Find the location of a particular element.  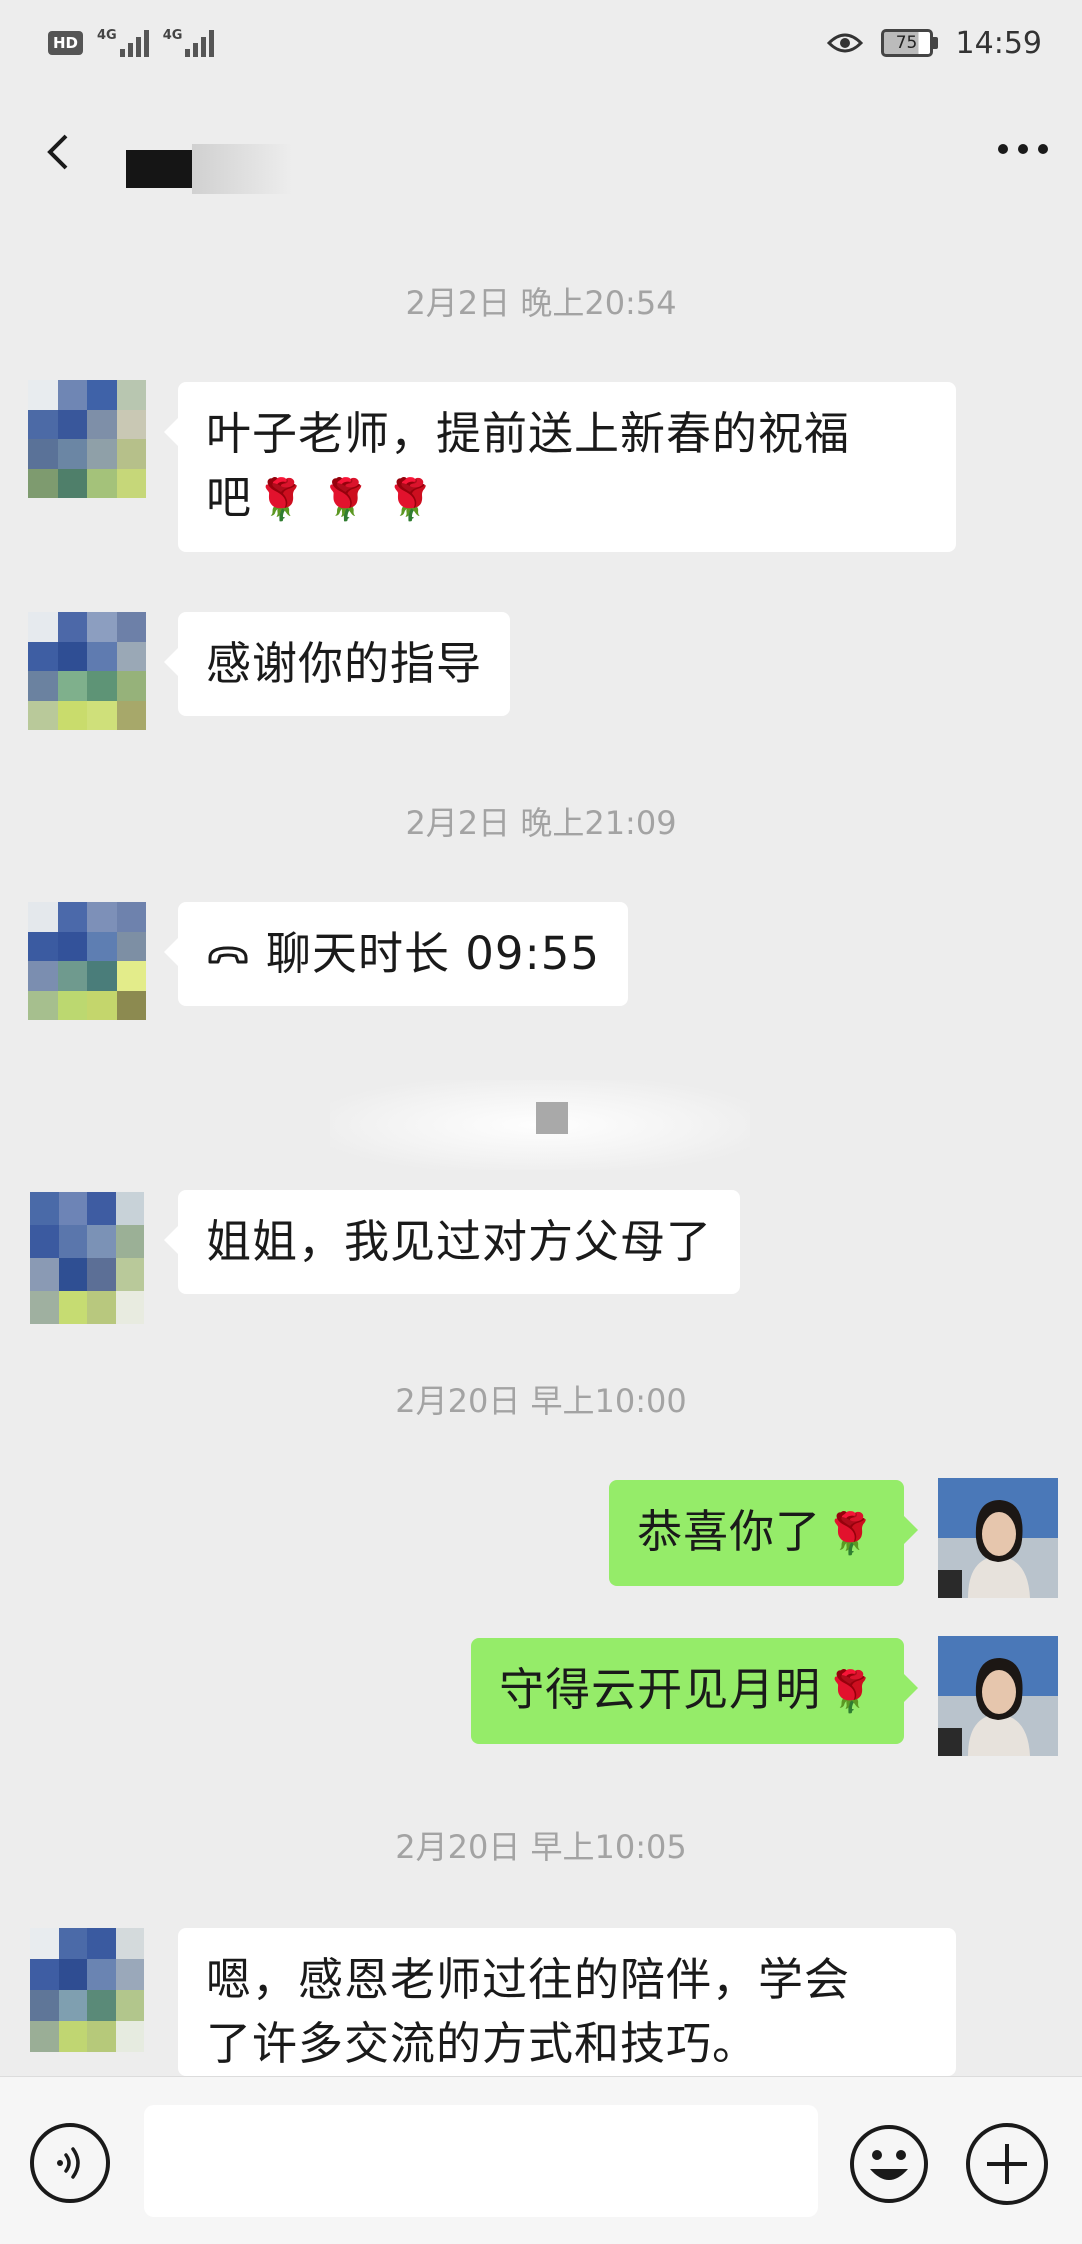

input-bar is located at coordinates (541, 2160).